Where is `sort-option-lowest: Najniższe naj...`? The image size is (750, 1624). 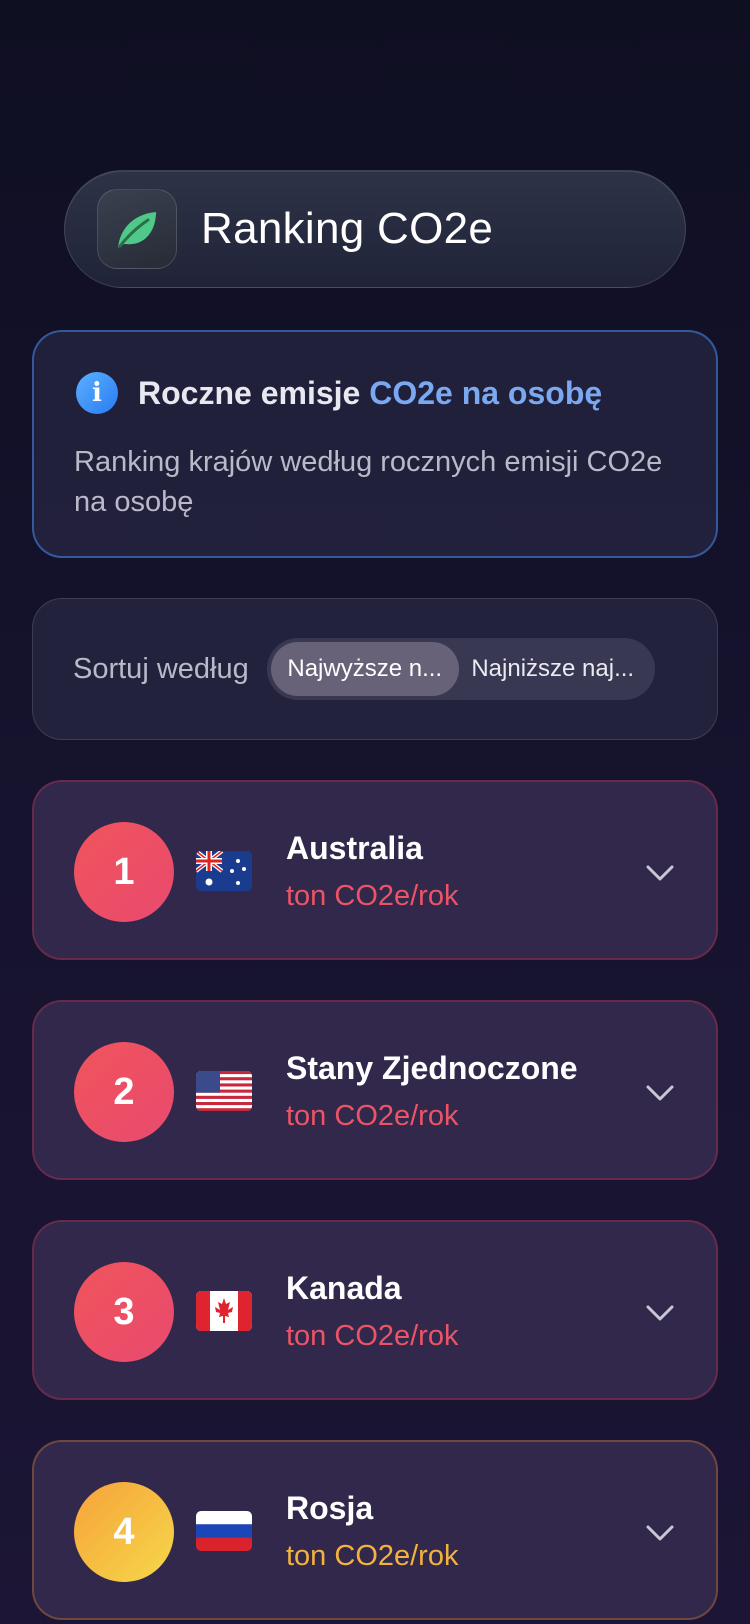
sort-option-lowest: Najniższe naj... is located at coordinates (553, 669).